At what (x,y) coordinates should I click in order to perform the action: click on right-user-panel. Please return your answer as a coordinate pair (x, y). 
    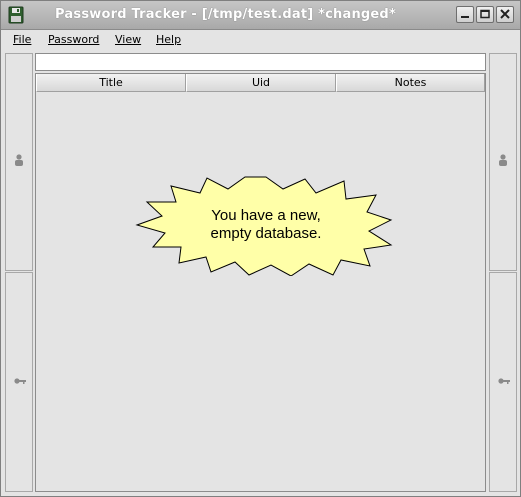
    Looking at the image, I should click on (503, 162).